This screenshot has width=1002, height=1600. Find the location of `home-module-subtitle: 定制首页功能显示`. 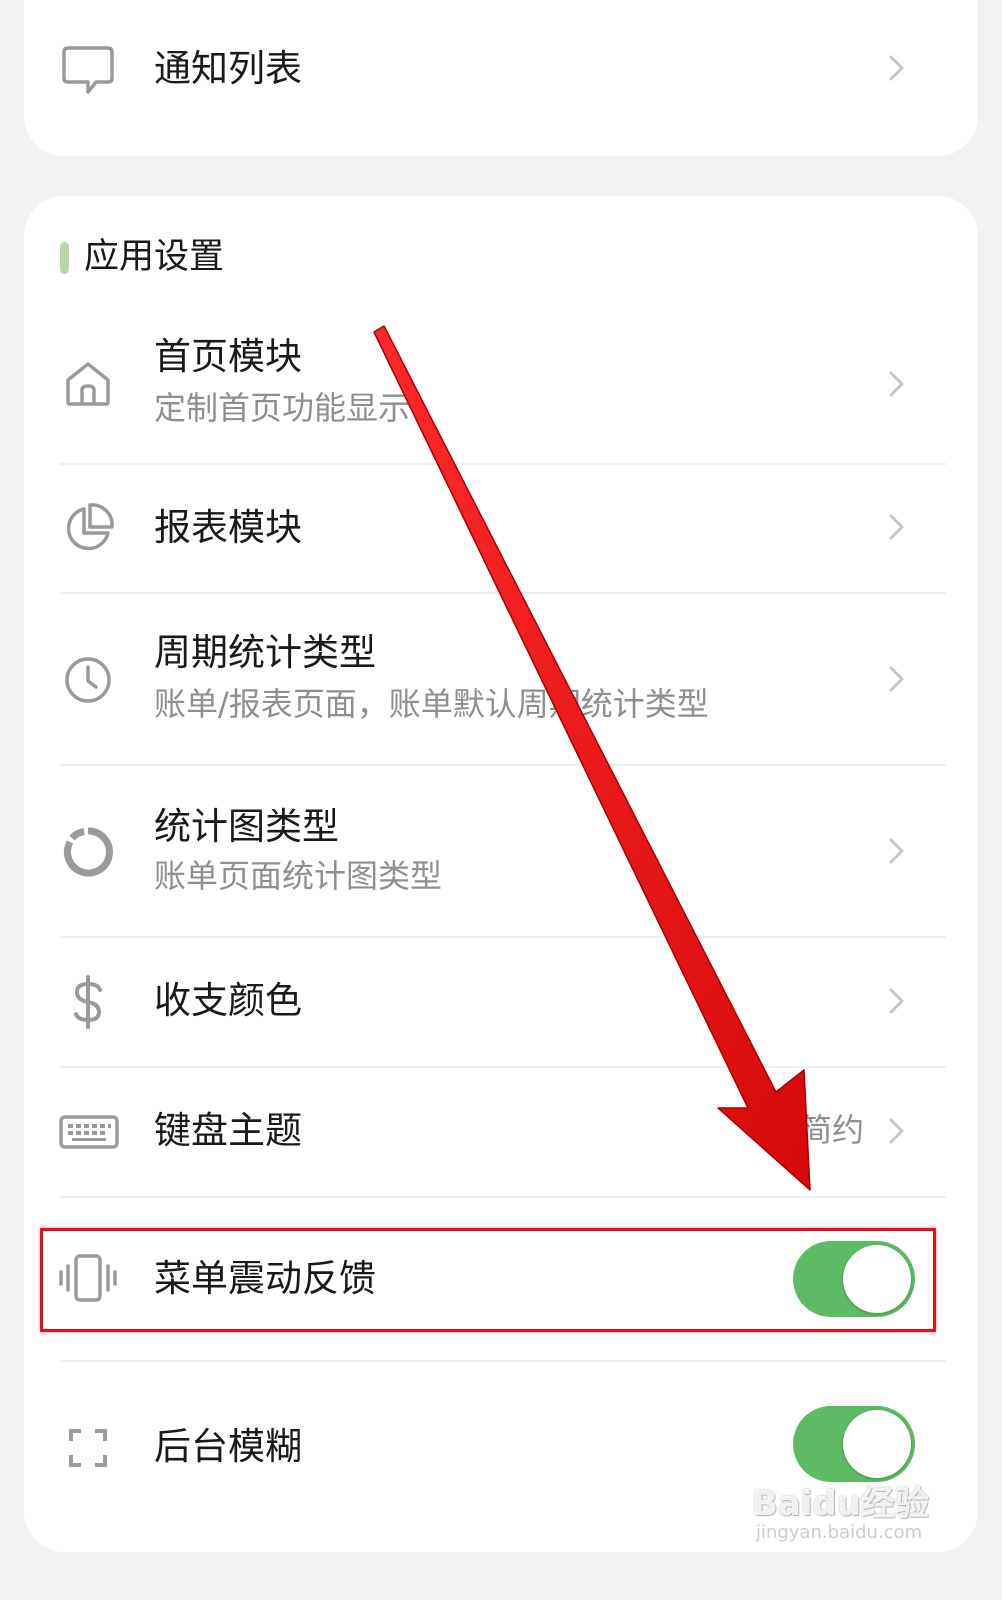

home-module-subtitle: 定制首页功能显示 is located at coordinates (282, 408).